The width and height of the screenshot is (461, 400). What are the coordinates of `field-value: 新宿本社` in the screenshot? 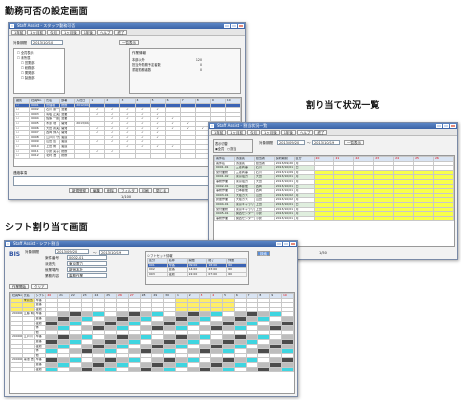 It's located at (87, 269).